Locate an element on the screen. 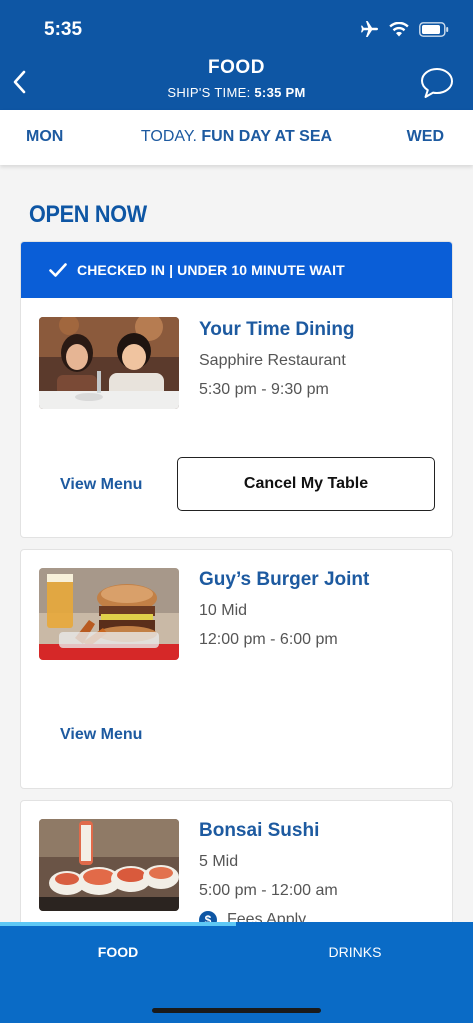 The image size is (473, 1023). airplane-icon is located at coordinates (369, 29).